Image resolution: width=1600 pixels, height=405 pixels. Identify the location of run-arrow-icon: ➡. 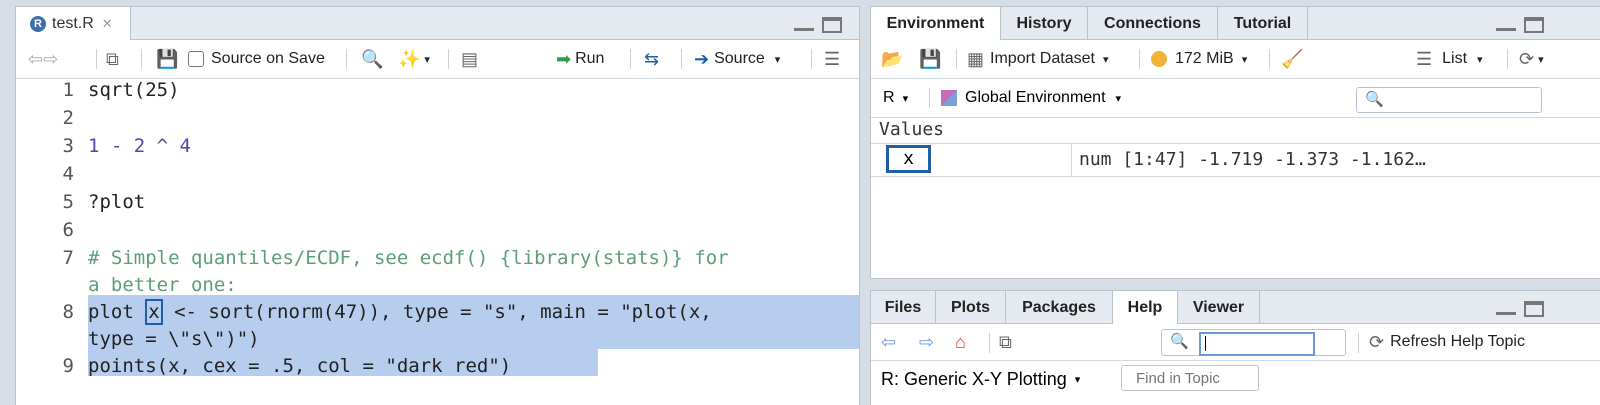
(564, 58).